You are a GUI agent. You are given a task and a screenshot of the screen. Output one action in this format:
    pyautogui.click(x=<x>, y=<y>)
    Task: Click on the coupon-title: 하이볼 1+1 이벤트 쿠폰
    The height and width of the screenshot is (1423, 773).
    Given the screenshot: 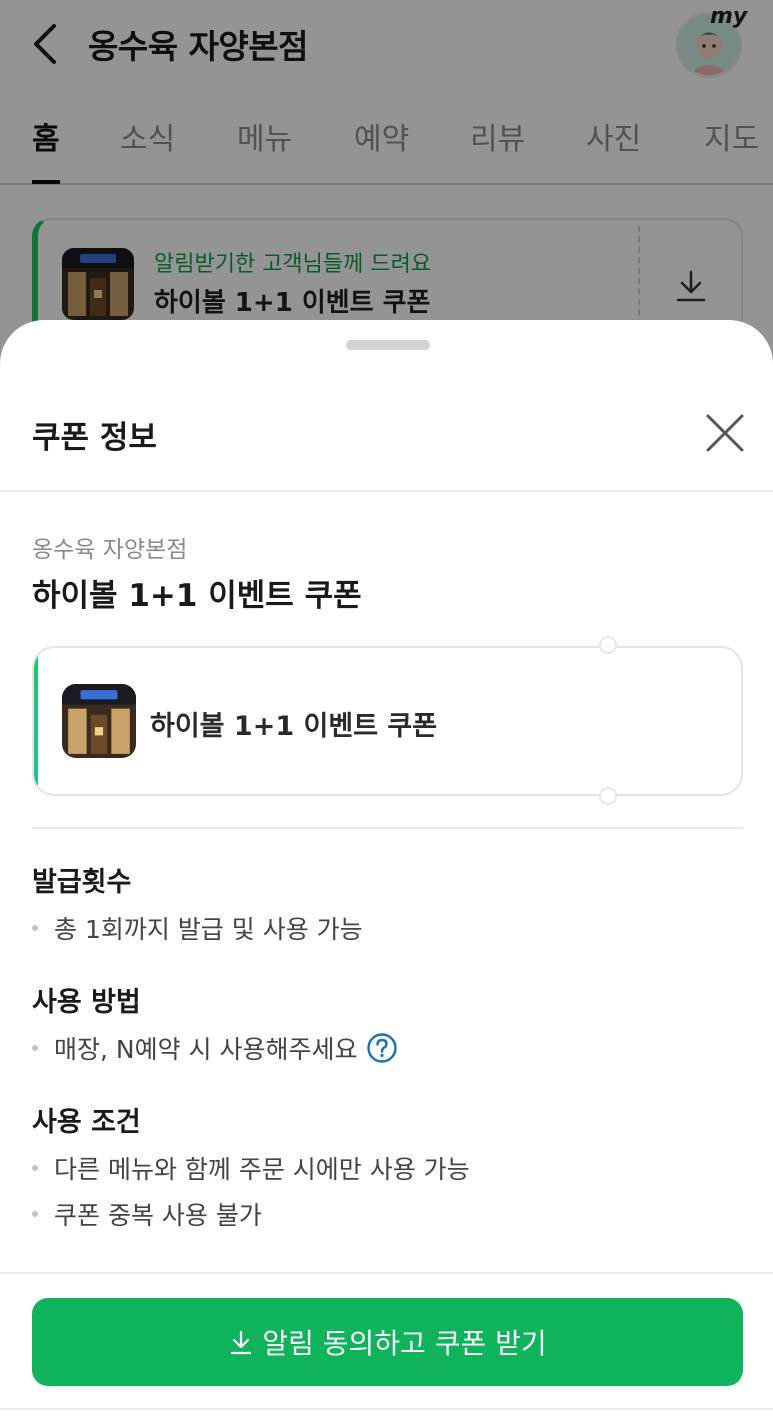 What is the action you would take?
    pyautogui.click(x=197, y=596)
    